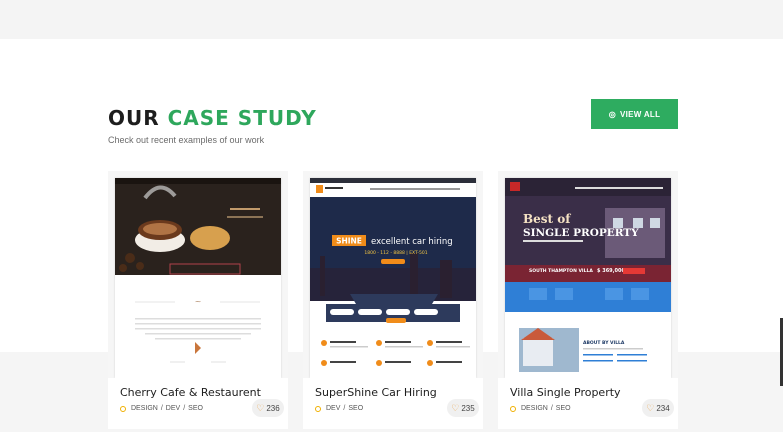 This screenshot has width=783, height=432. I want to click on section-heading: OUR CASE STUDY, so click(212, 118).